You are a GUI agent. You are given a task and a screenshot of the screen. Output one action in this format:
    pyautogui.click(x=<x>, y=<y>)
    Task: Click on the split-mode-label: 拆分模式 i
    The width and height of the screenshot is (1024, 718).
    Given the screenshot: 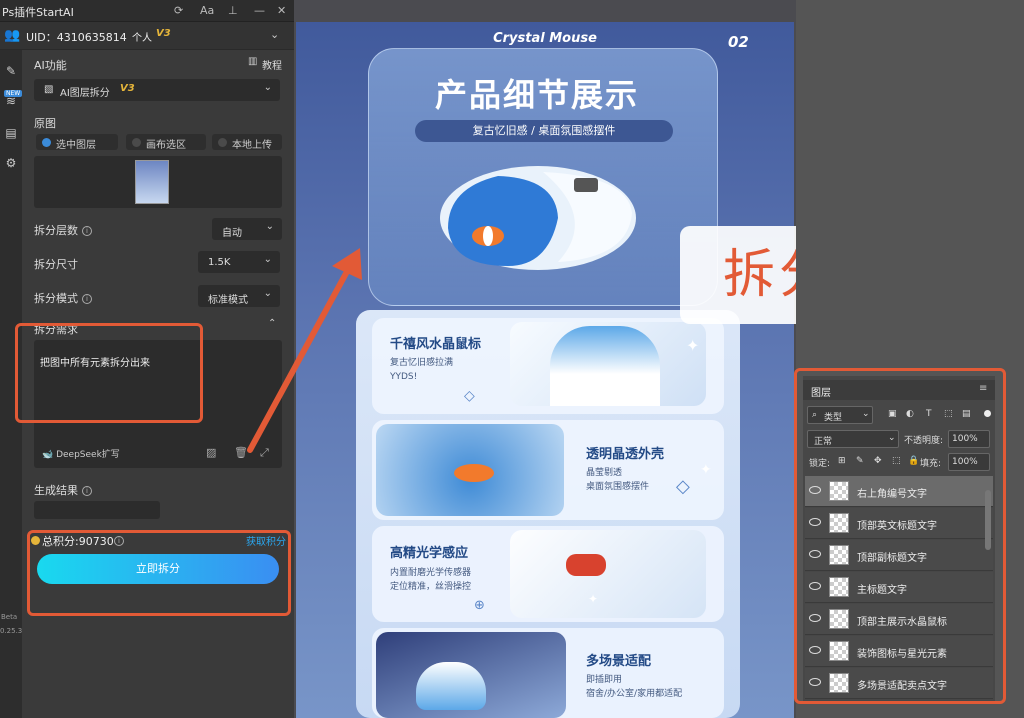 What is the action you would take?
    pyautogui.click(x=63, y=298)
    